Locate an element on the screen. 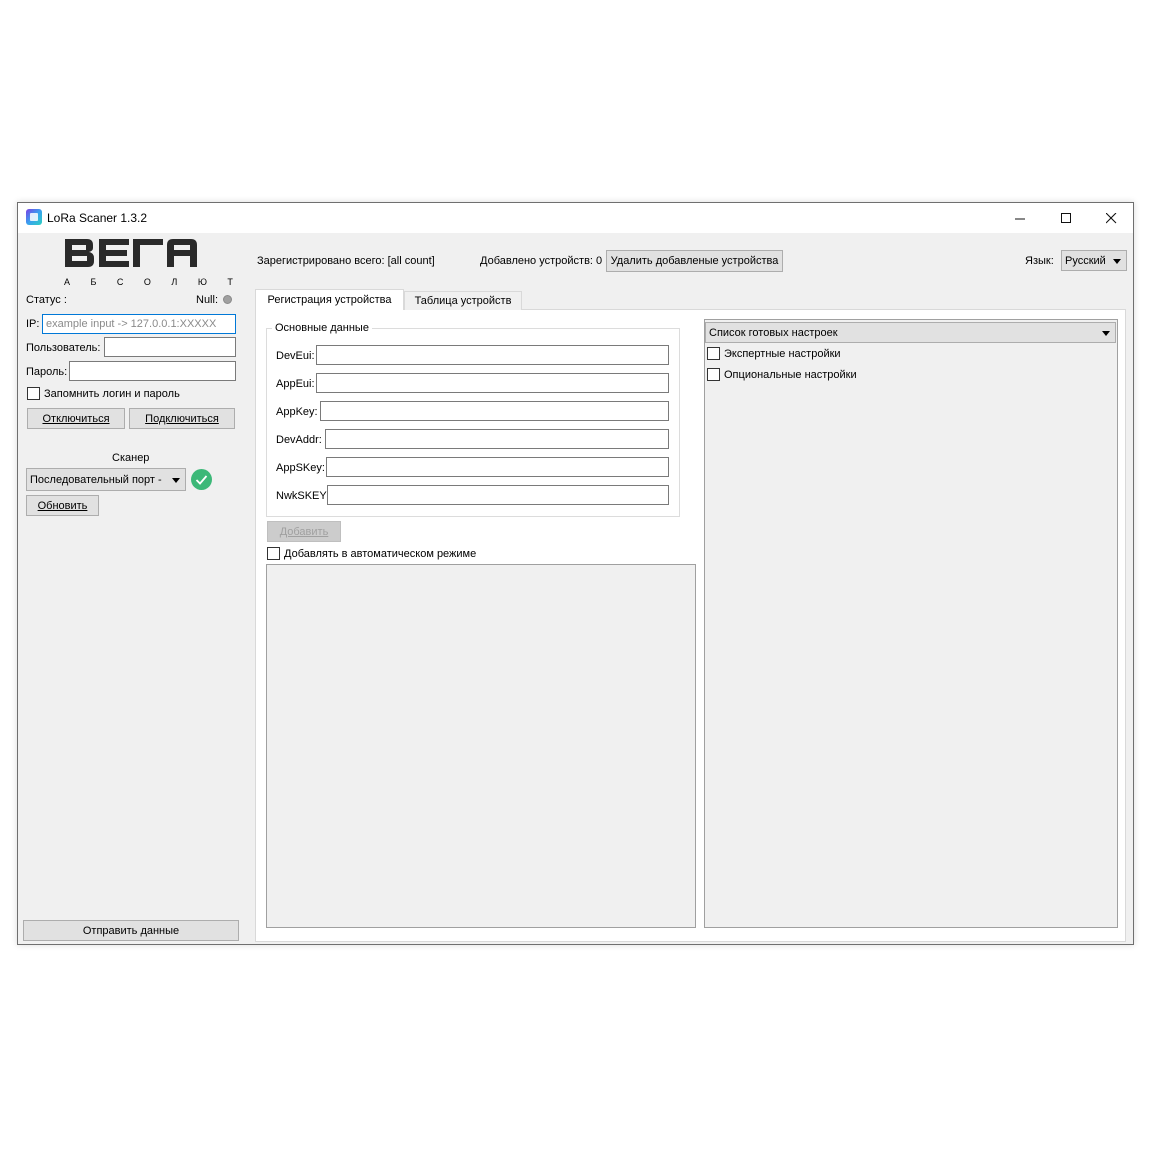 Image resolution: width=1156 pixels, height=1156 pixels. close-button is located at coordinates (1111, 218).